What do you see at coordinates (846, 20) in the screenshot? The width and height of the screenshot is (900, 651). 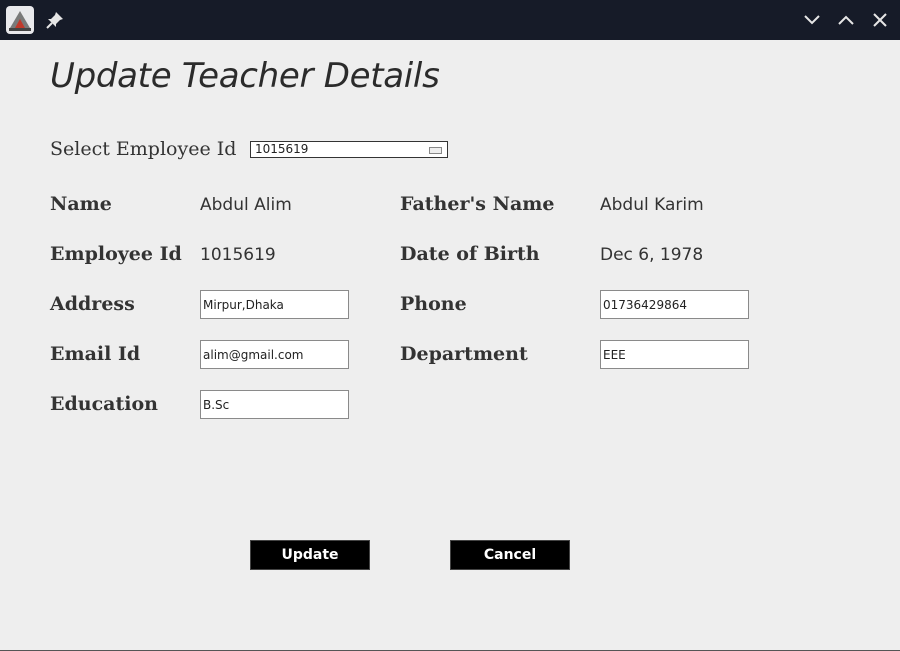 I see `maximize-icon` at bounding box center [846, 20].